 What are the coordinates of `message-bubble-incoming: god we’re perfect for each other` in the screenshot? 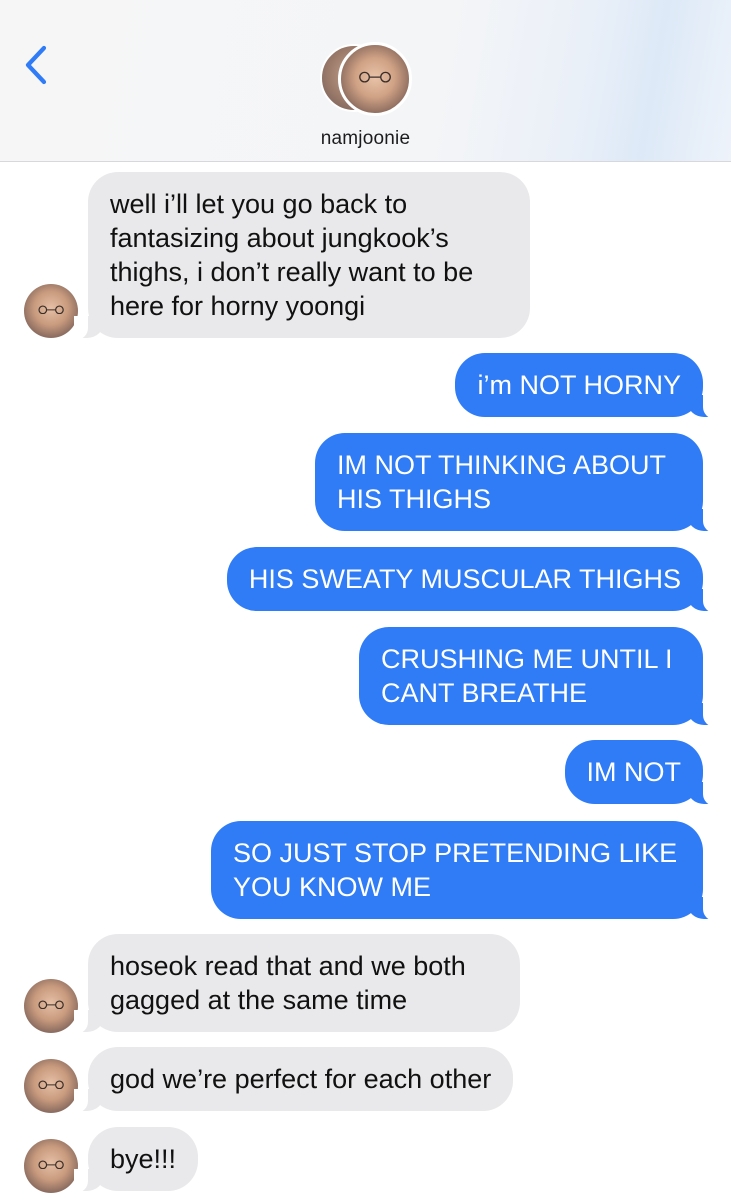 It's located at (293, 1080).